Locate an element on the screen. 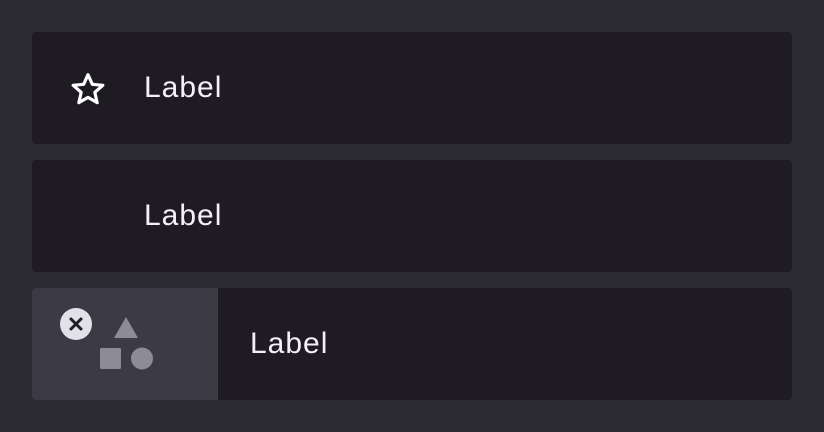  star-icon is located at coordinates (88, 90).